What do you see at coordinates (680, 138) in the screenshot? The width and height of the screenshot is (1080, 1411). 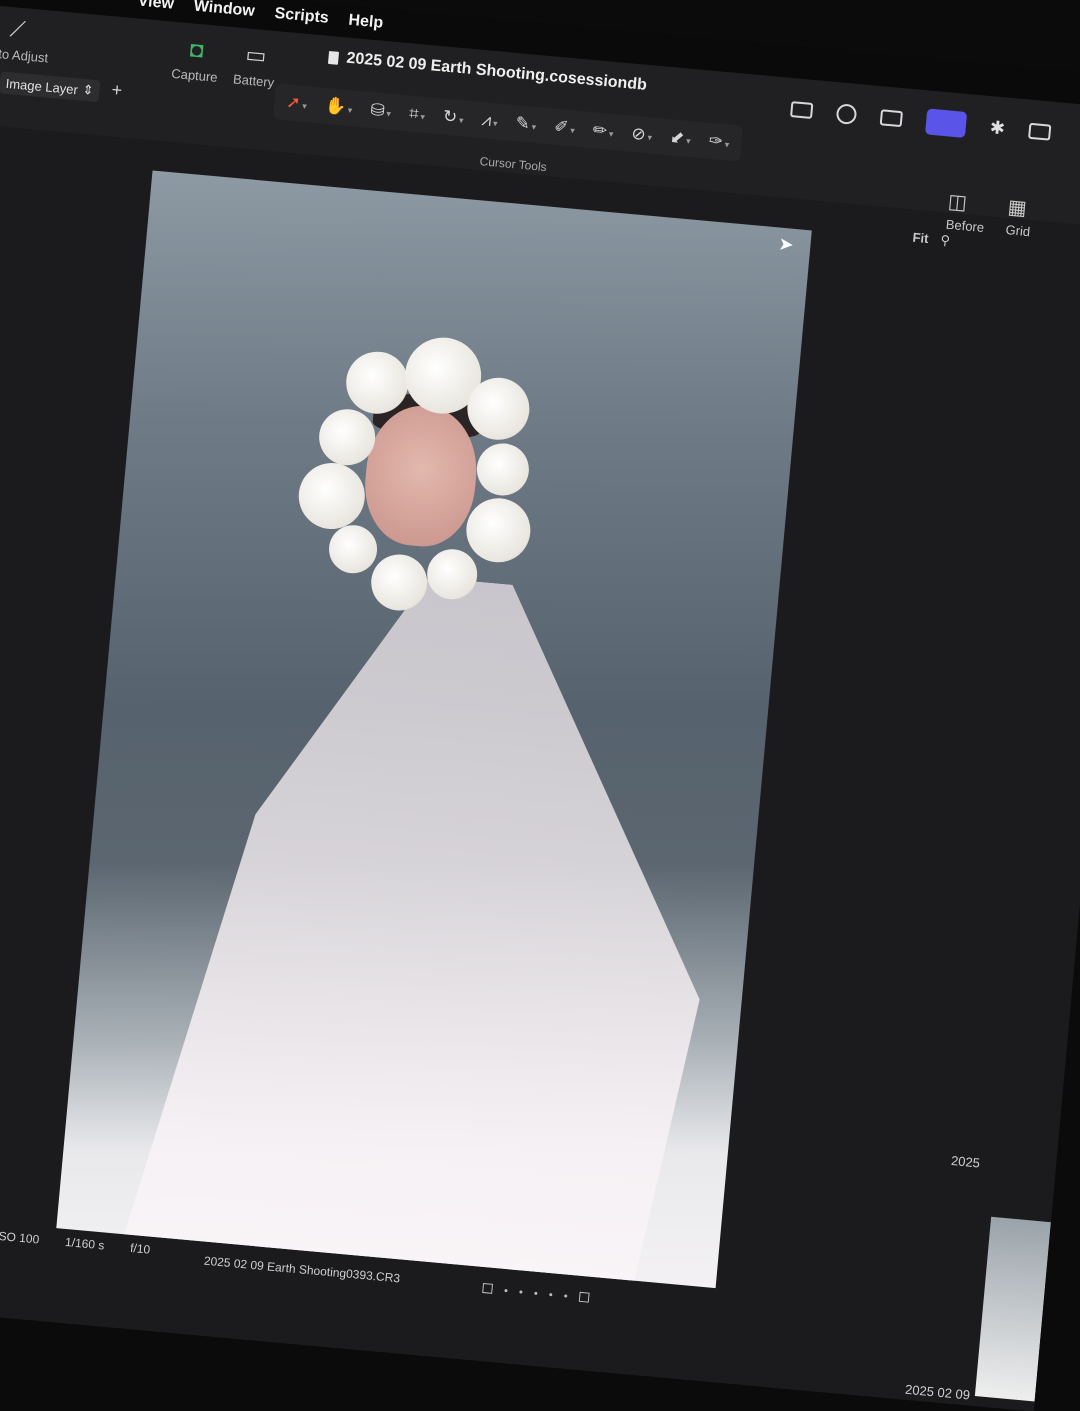 I see `picker-icon: ⬋▾` at bounding box center [680, 138].